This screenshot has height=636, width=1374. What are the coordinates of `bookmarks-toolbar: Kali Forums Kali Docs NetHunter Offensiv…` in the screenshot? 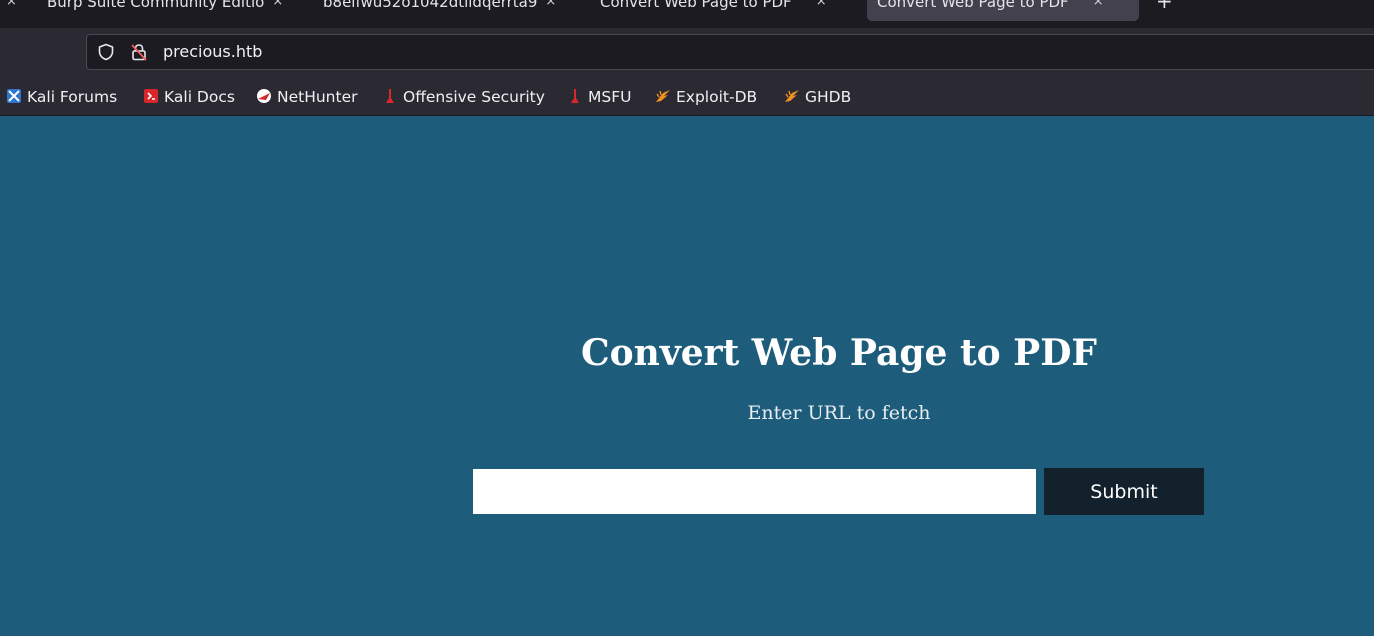 It's located at (687, 97).